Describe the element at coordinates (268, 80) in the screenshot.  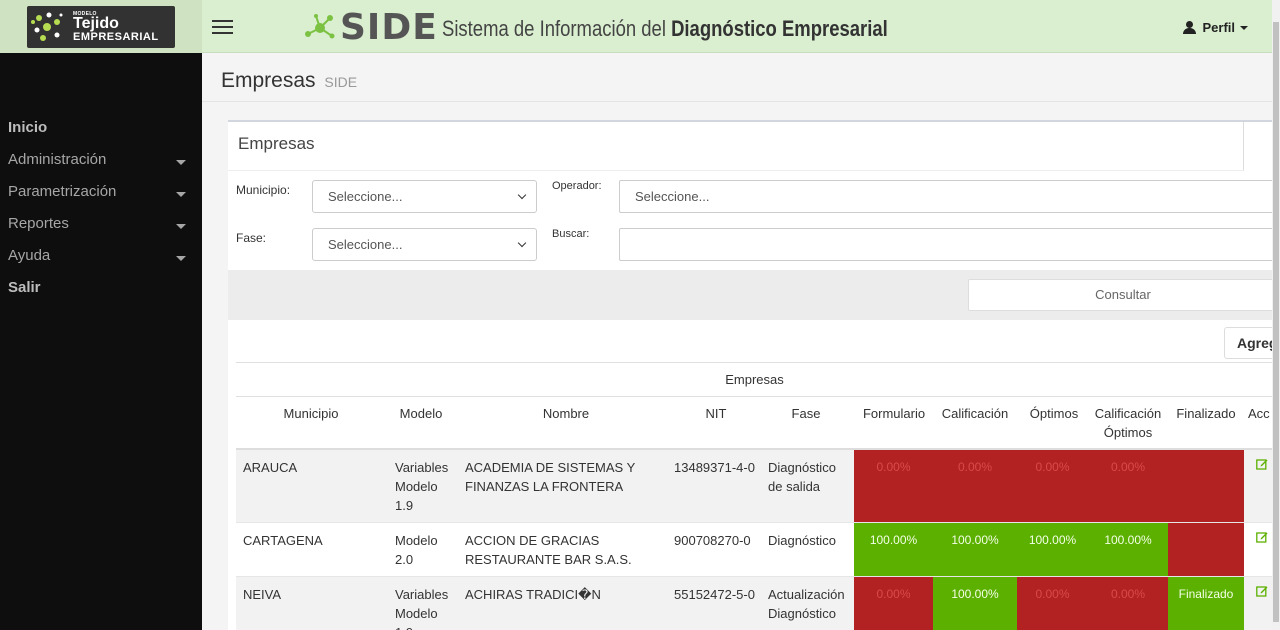
I see `page-title-text: Empresas` at that location.